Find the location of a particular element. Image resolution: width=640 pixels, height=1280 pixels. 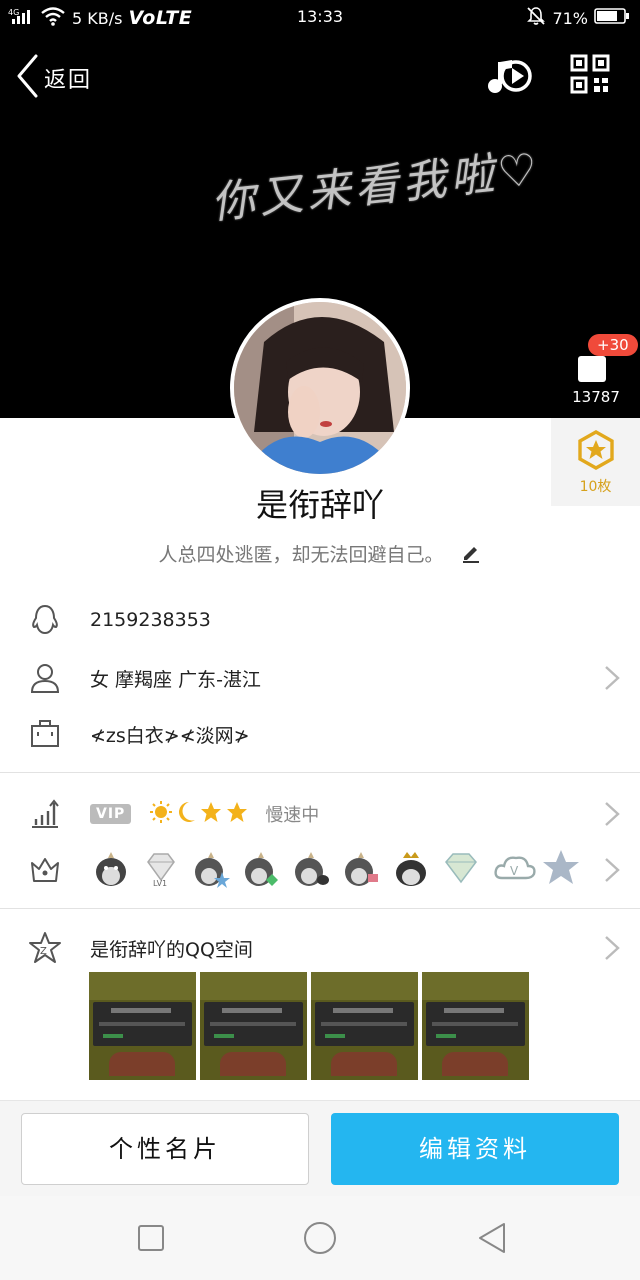

person-icon is located at coordinates (45, 678).